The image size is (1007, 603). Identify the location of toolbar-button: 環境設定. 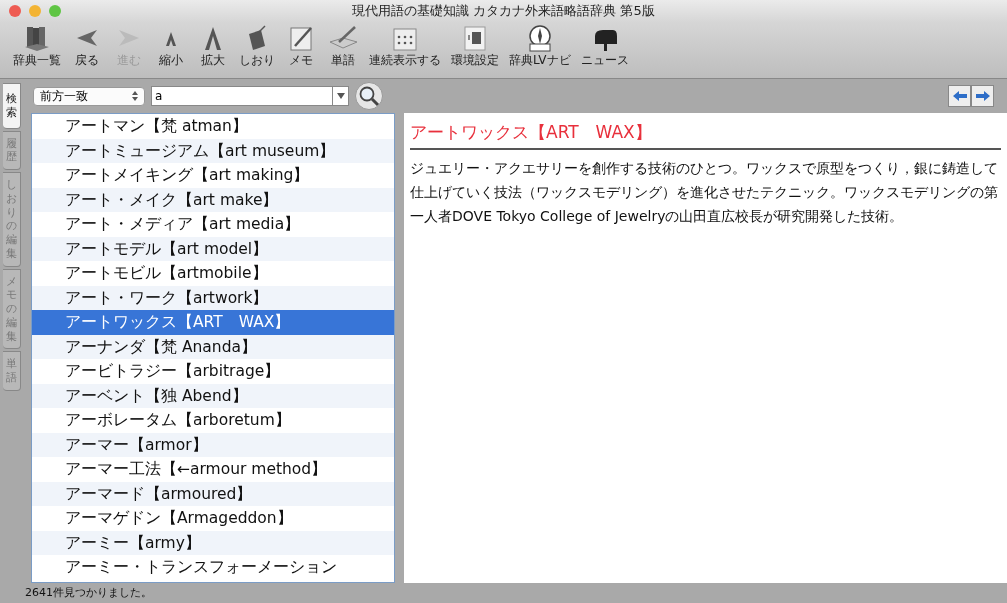
(475, 46).